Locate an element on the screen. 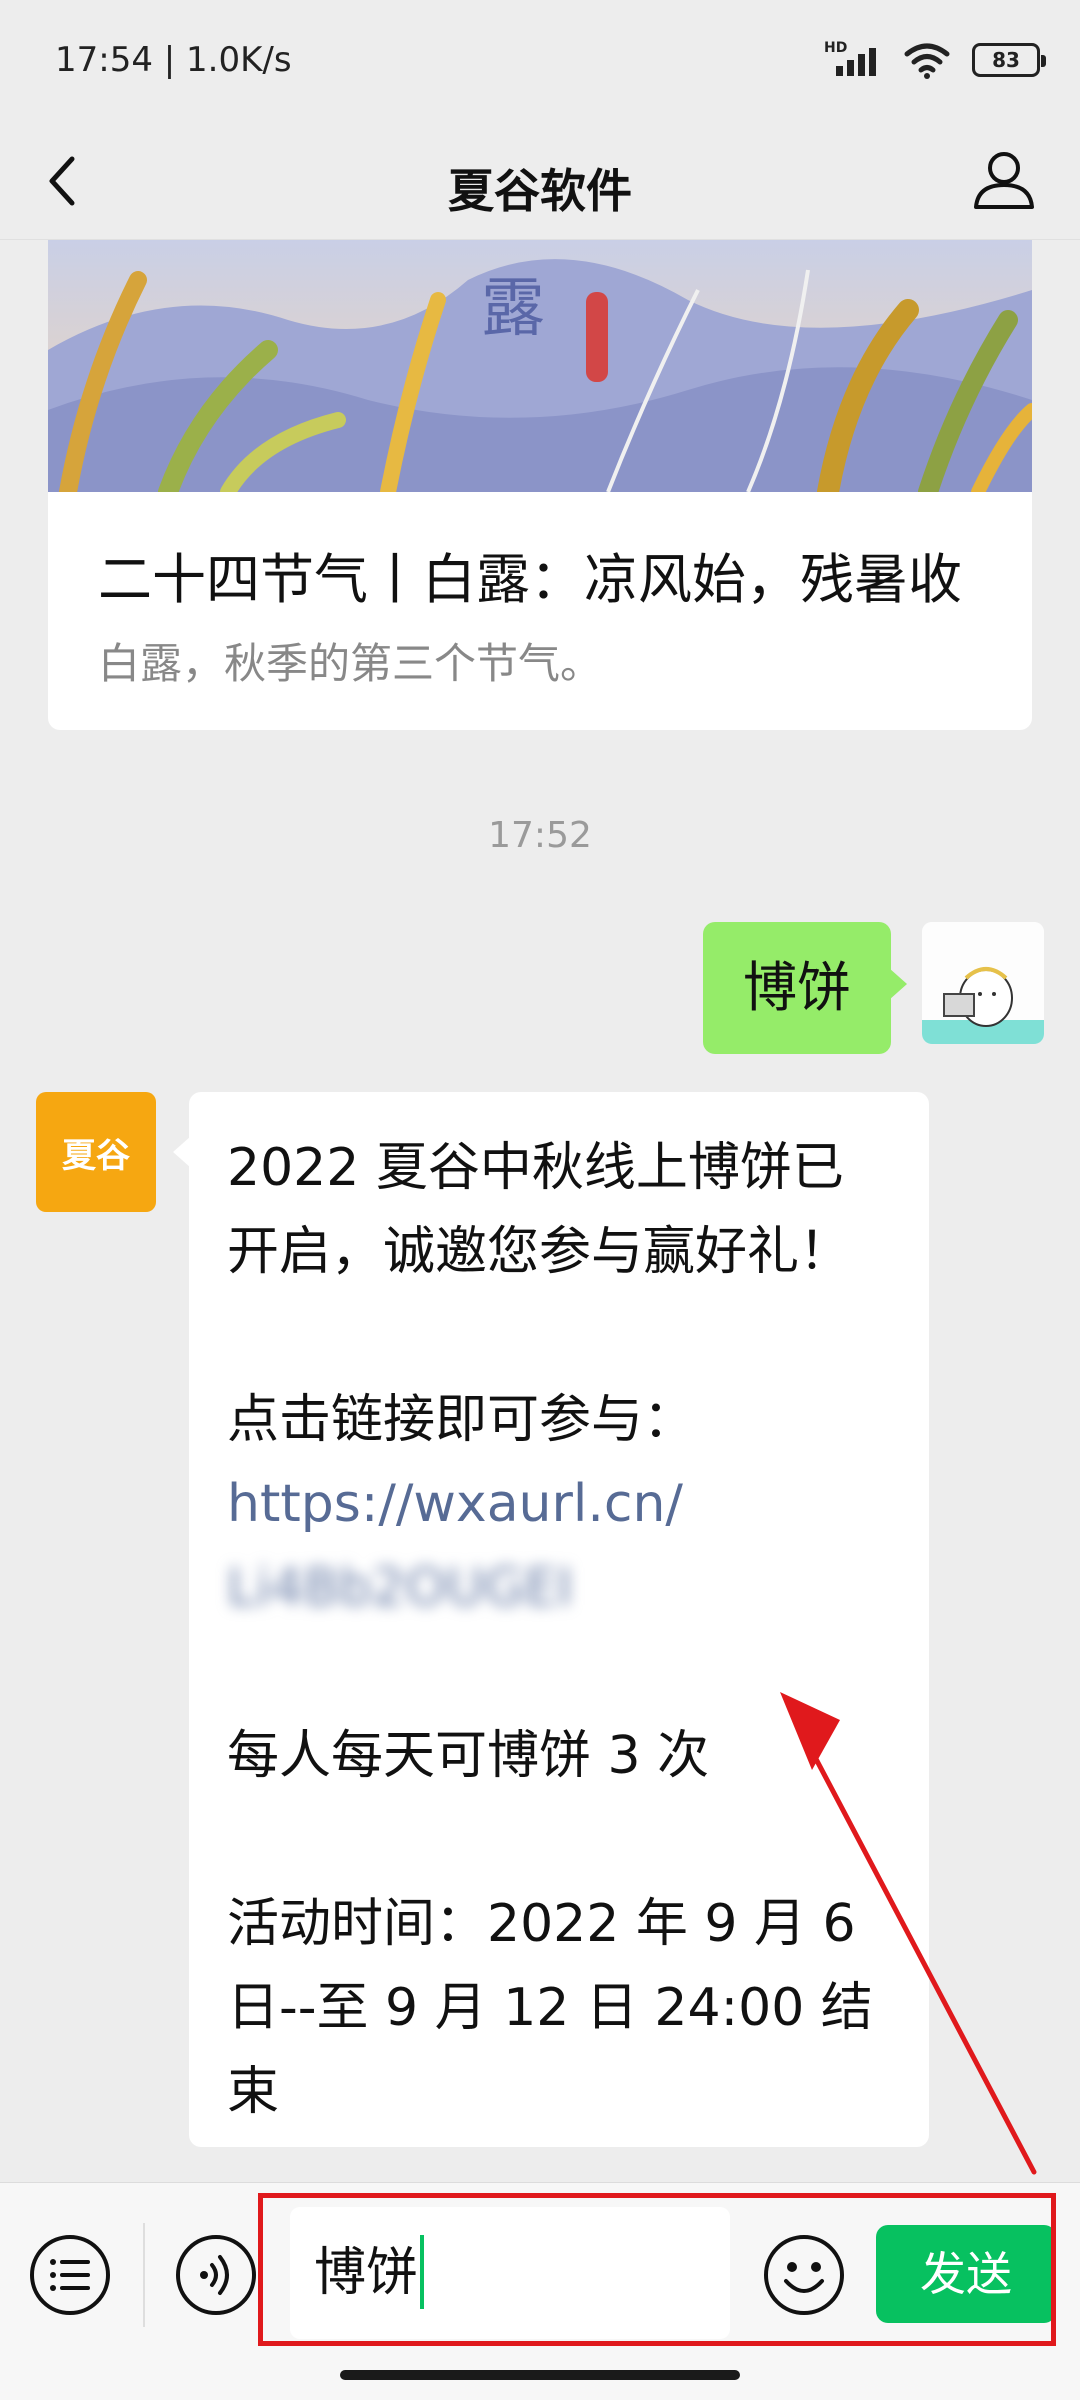 The height and width of the screenshot is (2400, 1080). divider is located at coordinates (144, 2275).